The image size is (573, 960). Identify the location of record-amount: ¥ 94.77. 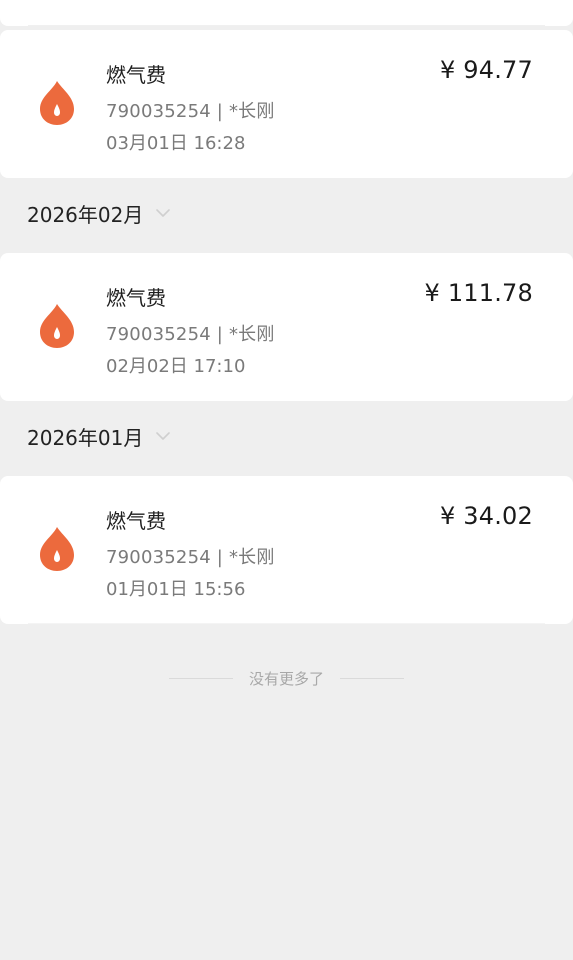
(486, 70).